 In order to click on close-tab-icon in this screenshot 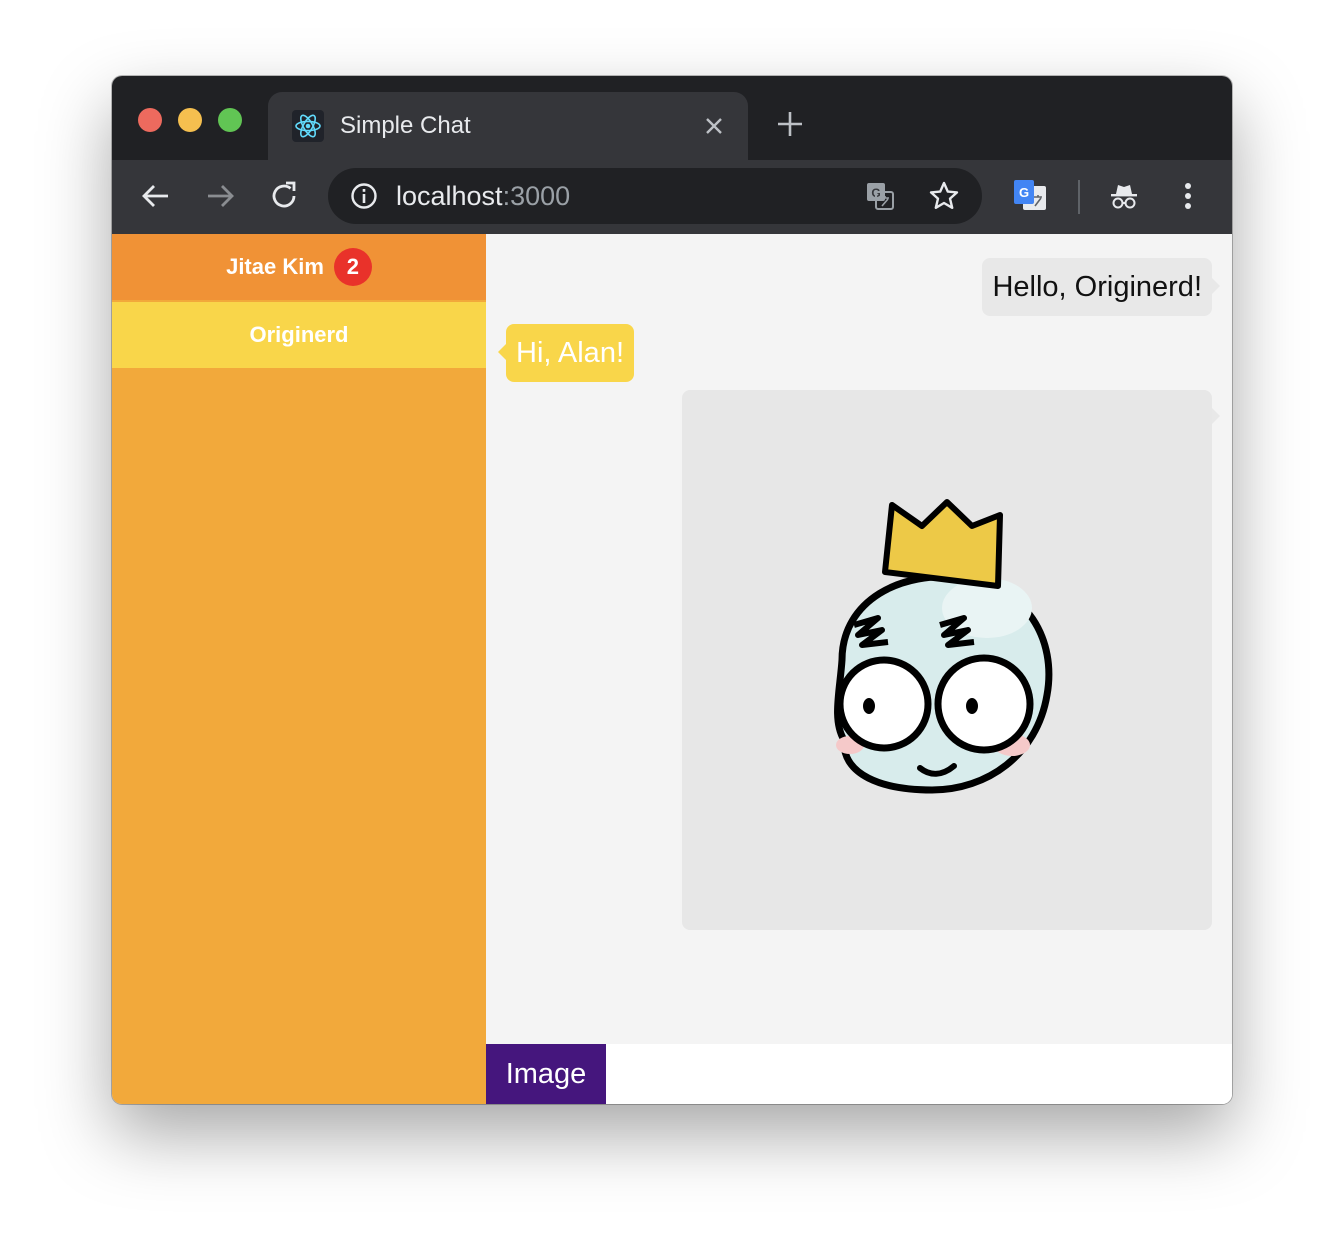, I will do `click(714, 126)`.